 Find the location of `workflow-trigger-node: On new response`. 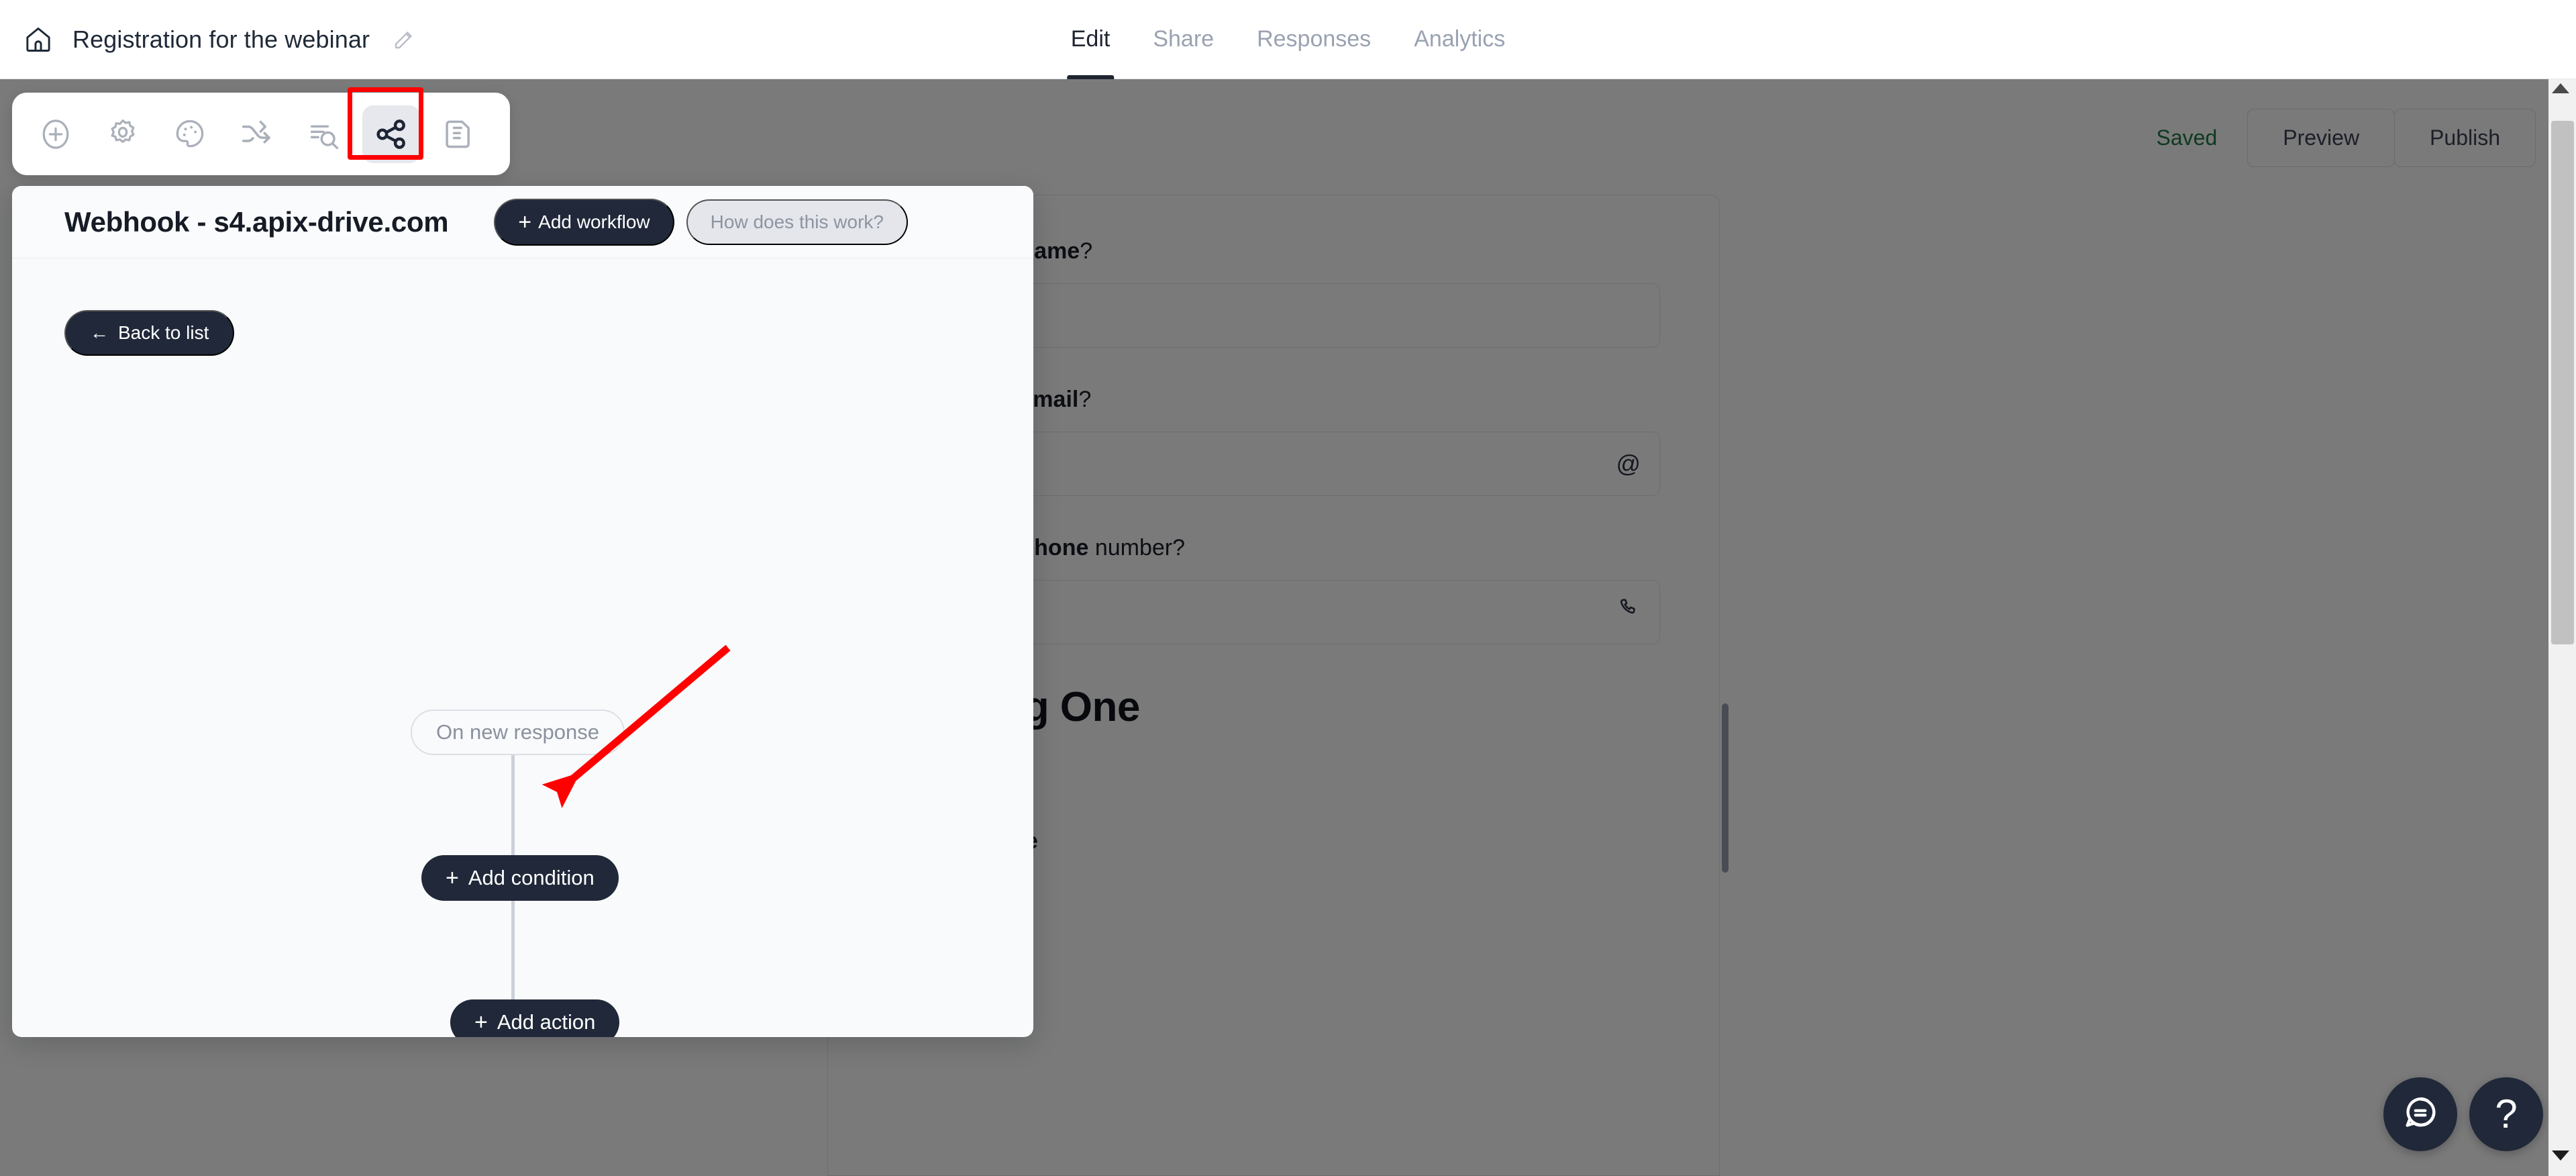

workflow-trigger-node: On new response is located at coordinates (518, 732).